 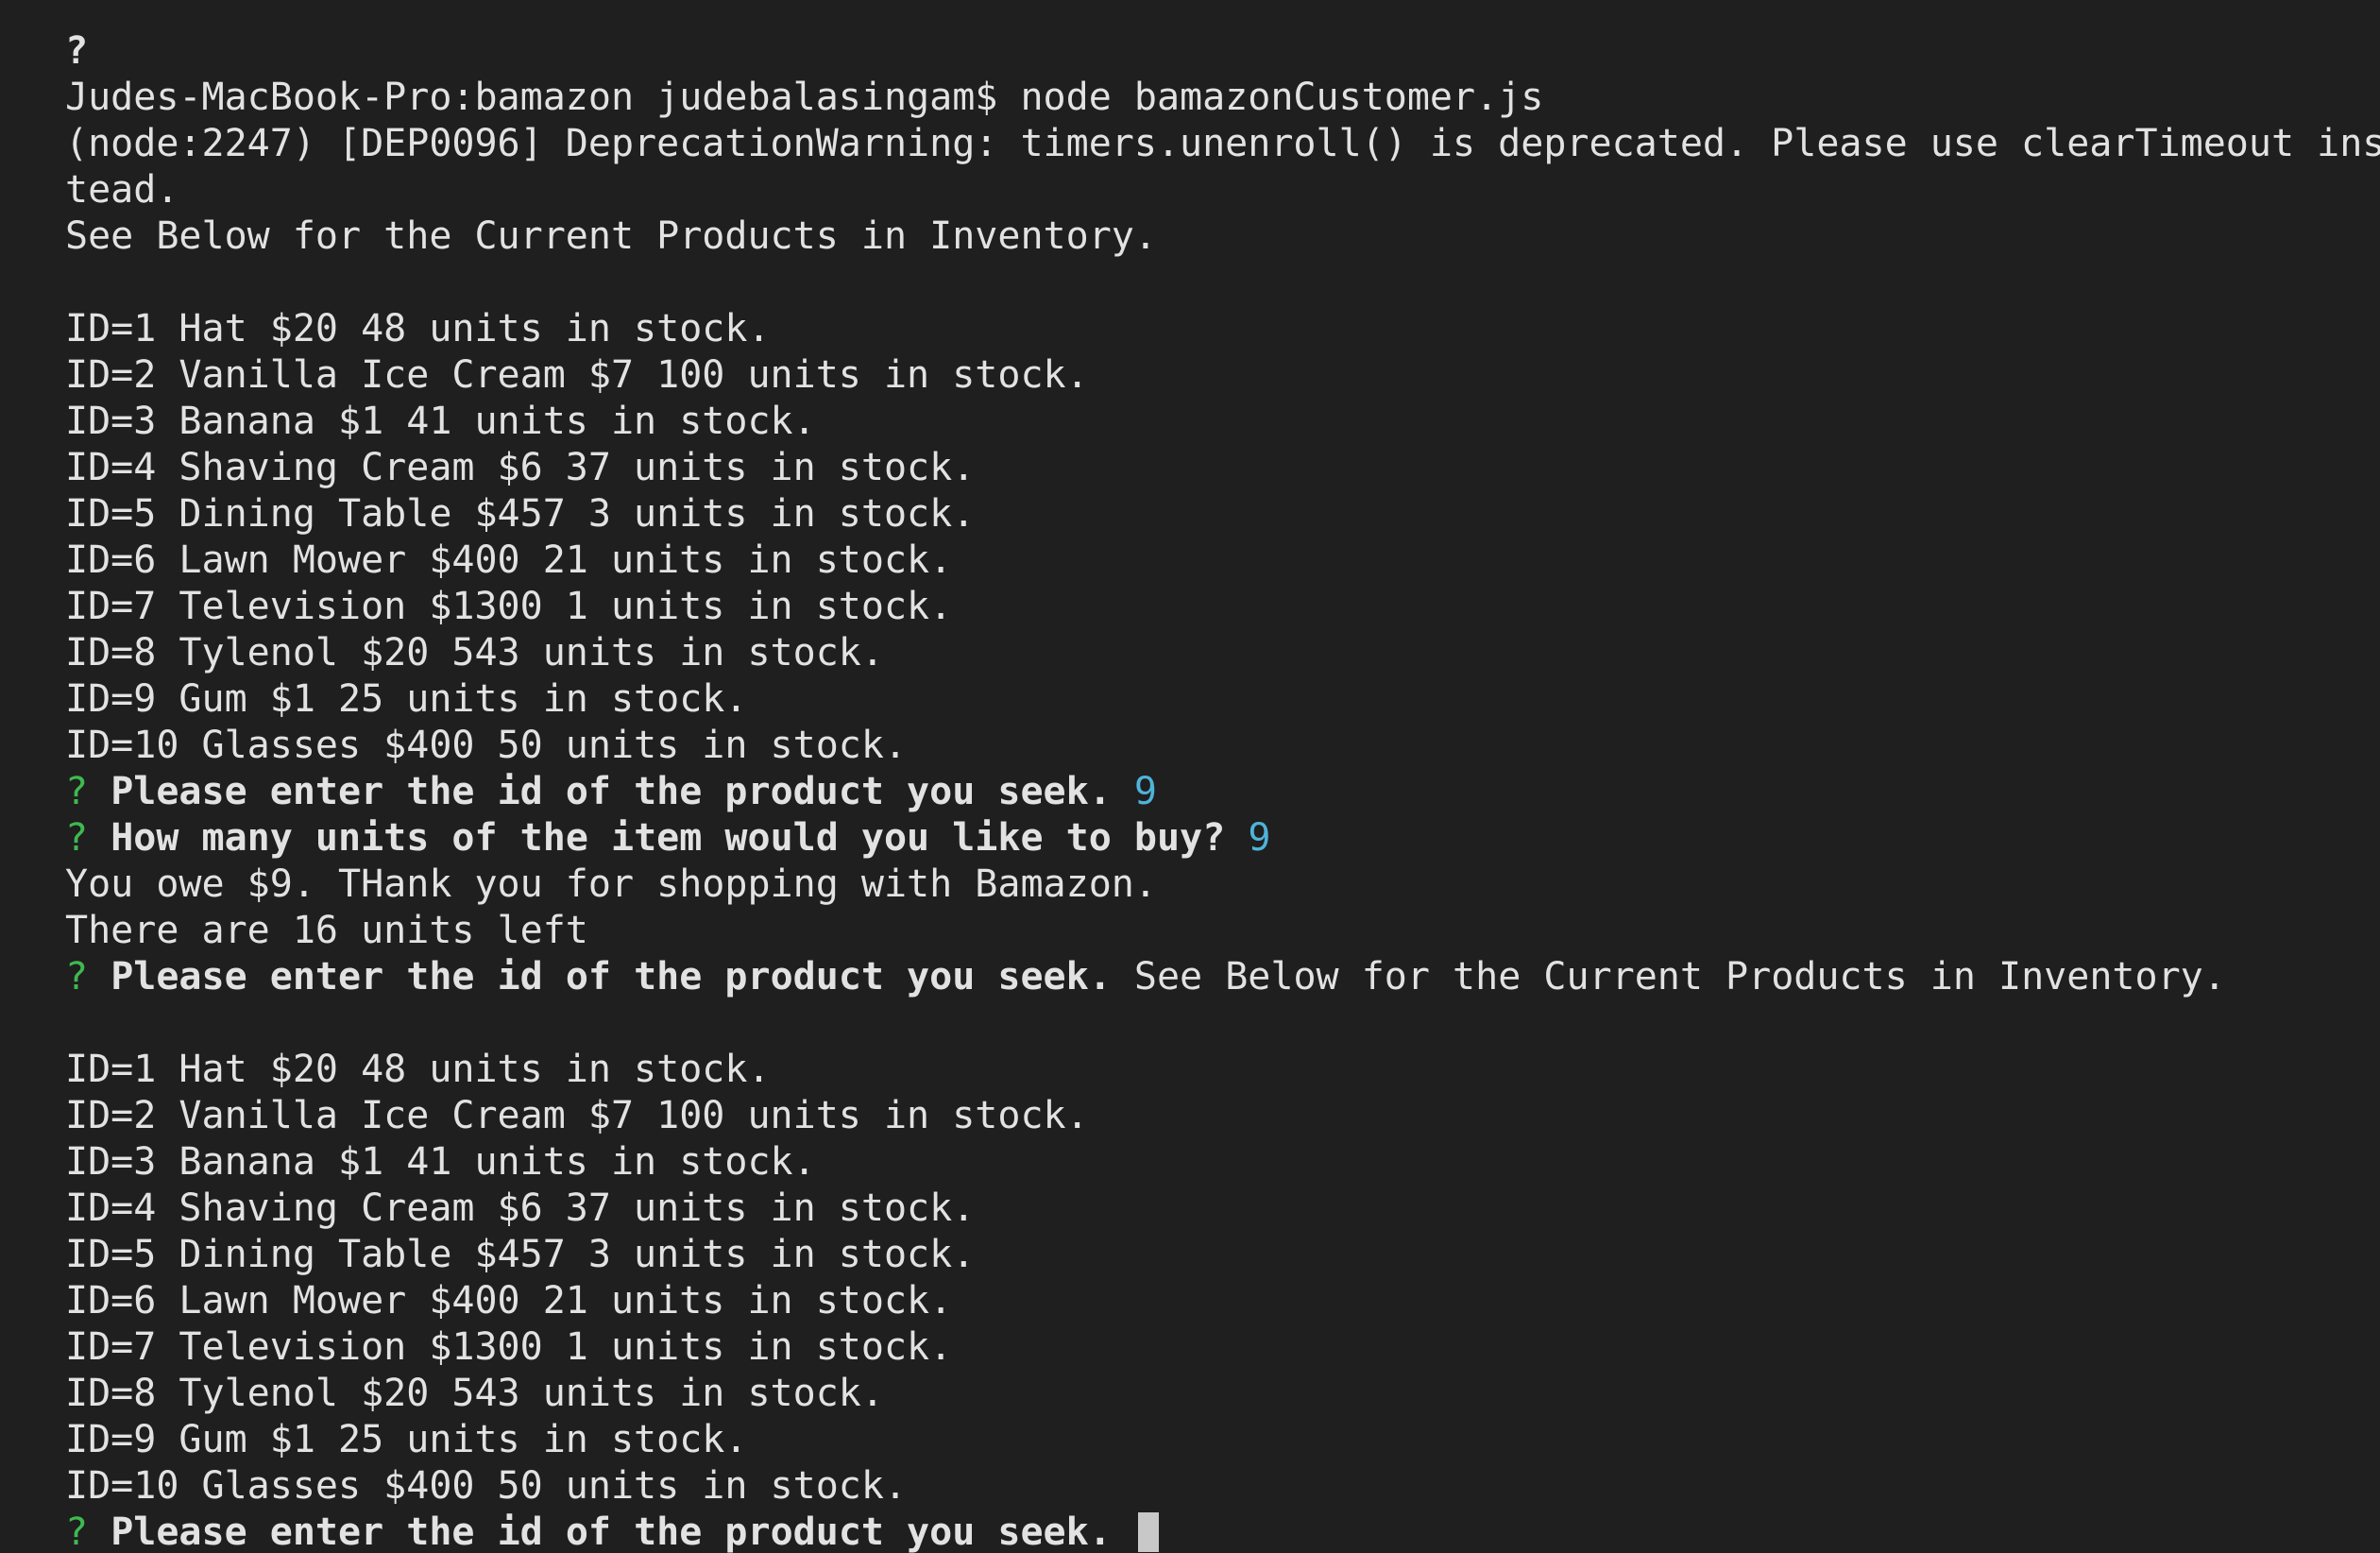 I want to click on output-line: There are 16 units left, so click(x=326, y=930).